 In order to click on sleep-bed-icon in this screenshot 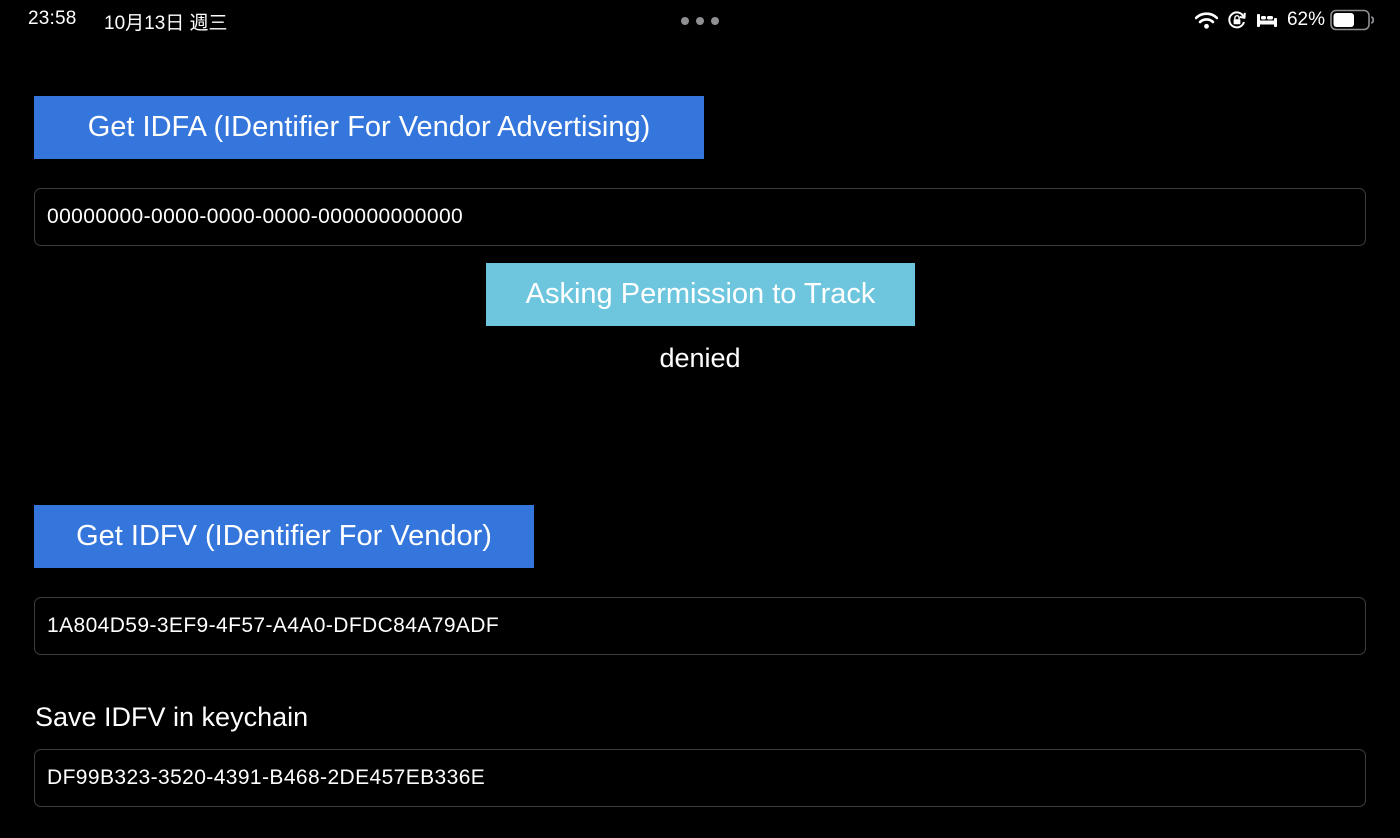, I will do `click(1266, 20)`.